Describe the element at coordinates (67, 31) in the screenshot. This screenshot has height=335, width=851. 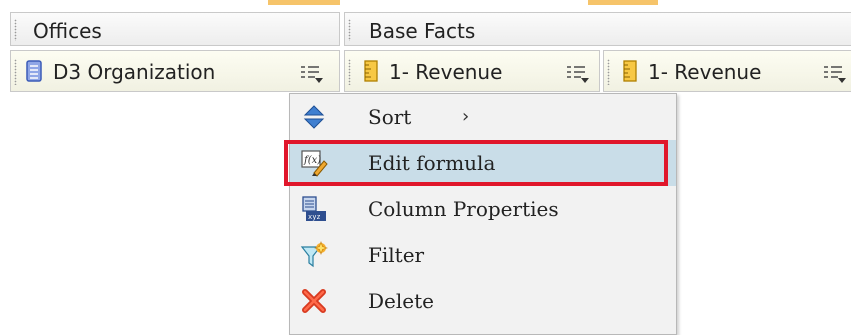
I see `group-header-label: Offices` at that location.